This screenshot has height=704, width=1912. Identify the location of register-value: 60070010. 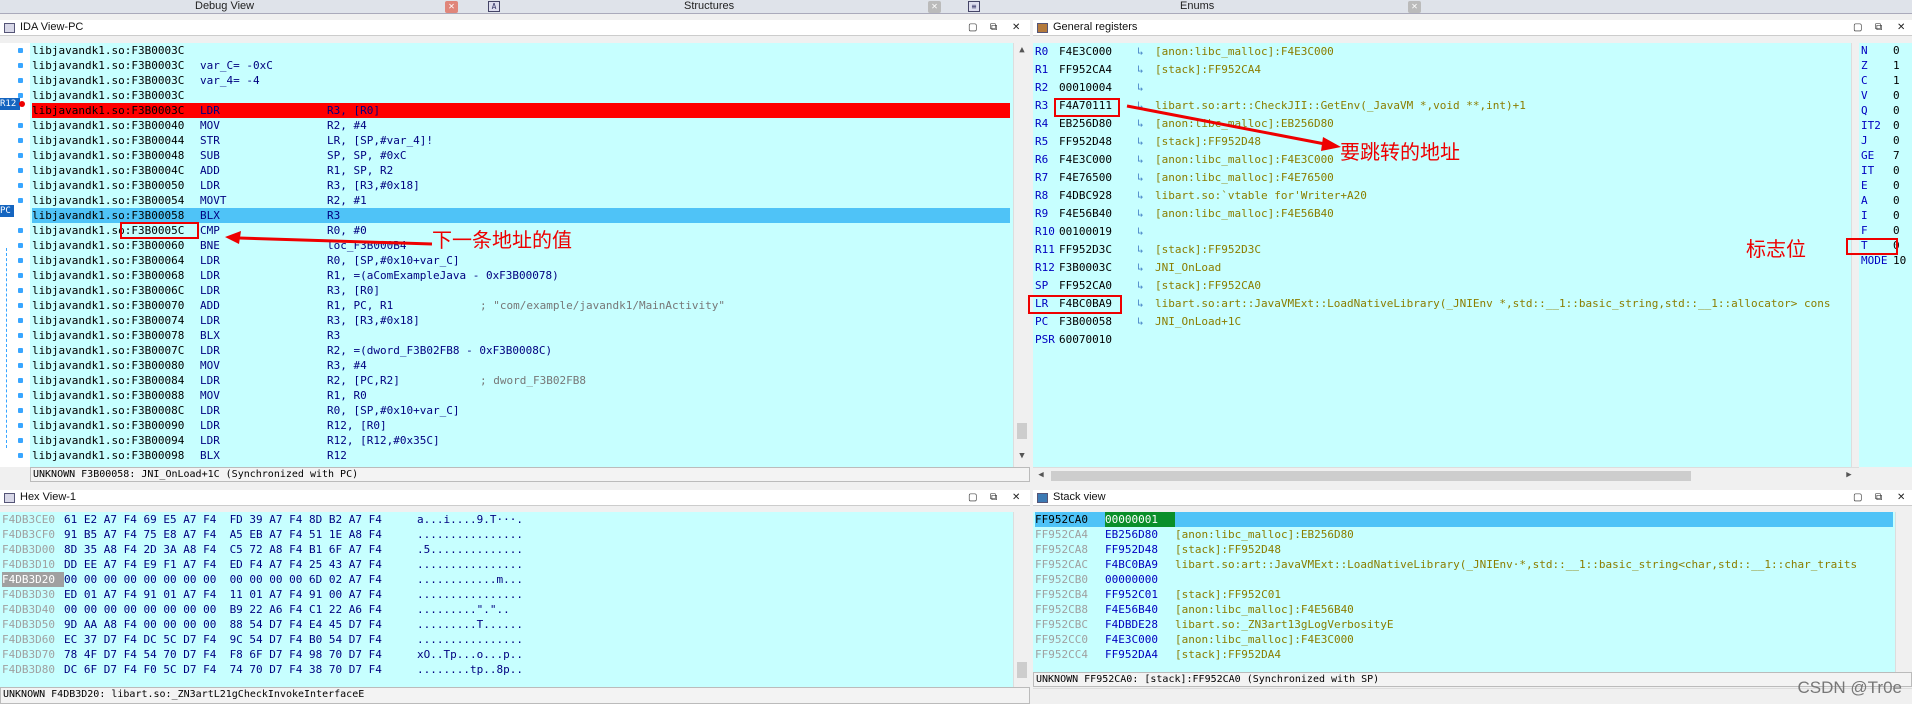
(1098, 340).